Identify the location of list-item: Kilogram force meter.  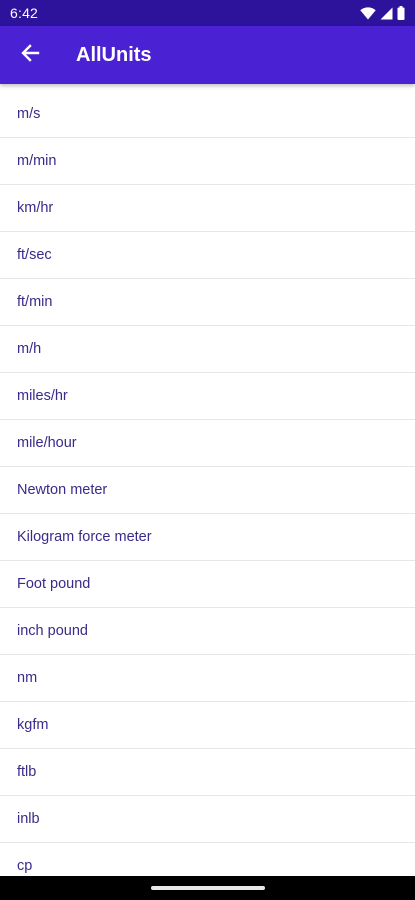
(207, 537).